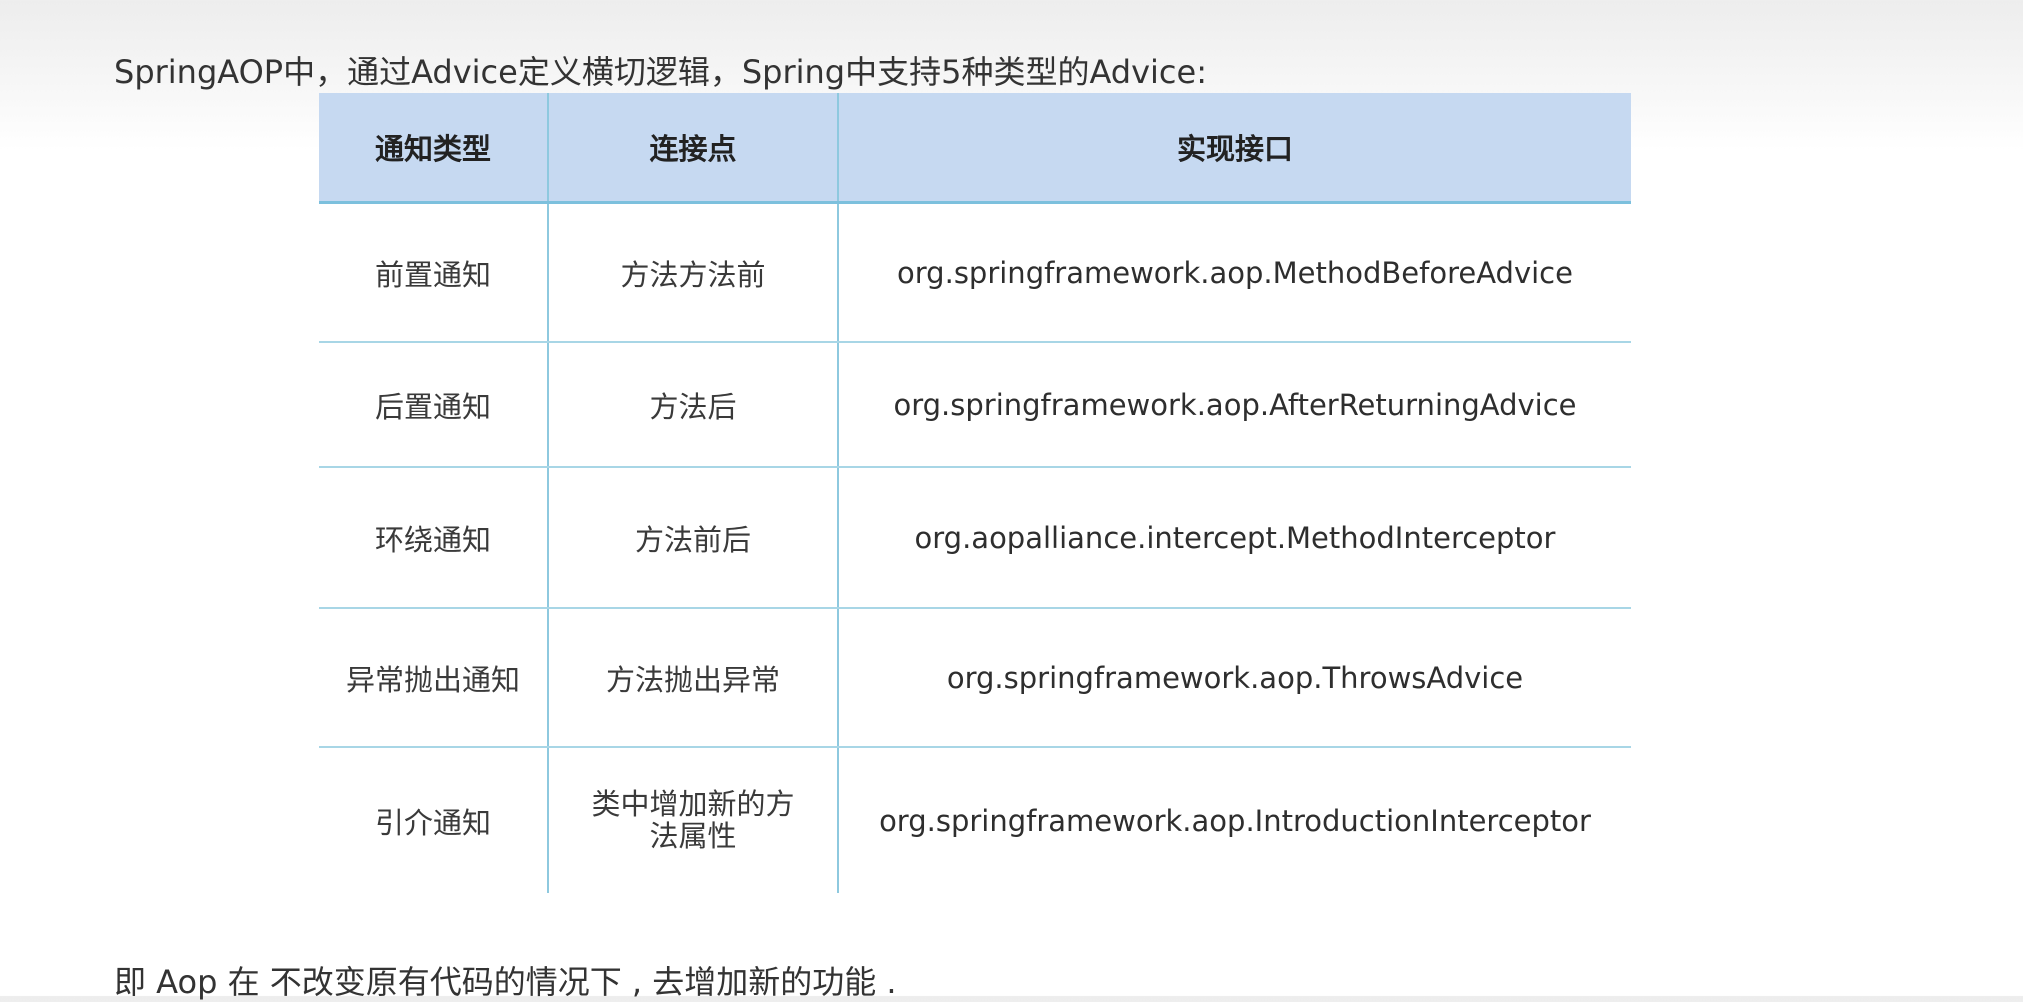 The image size is (2023, 1002). What do you see at coordinates (505, 982) in the screenshot?
I see `outro-paragraph: 即 Aop 在 不改变原有代码的情况下 , 去增加新的功能 .` at bounding box center [505, 982].